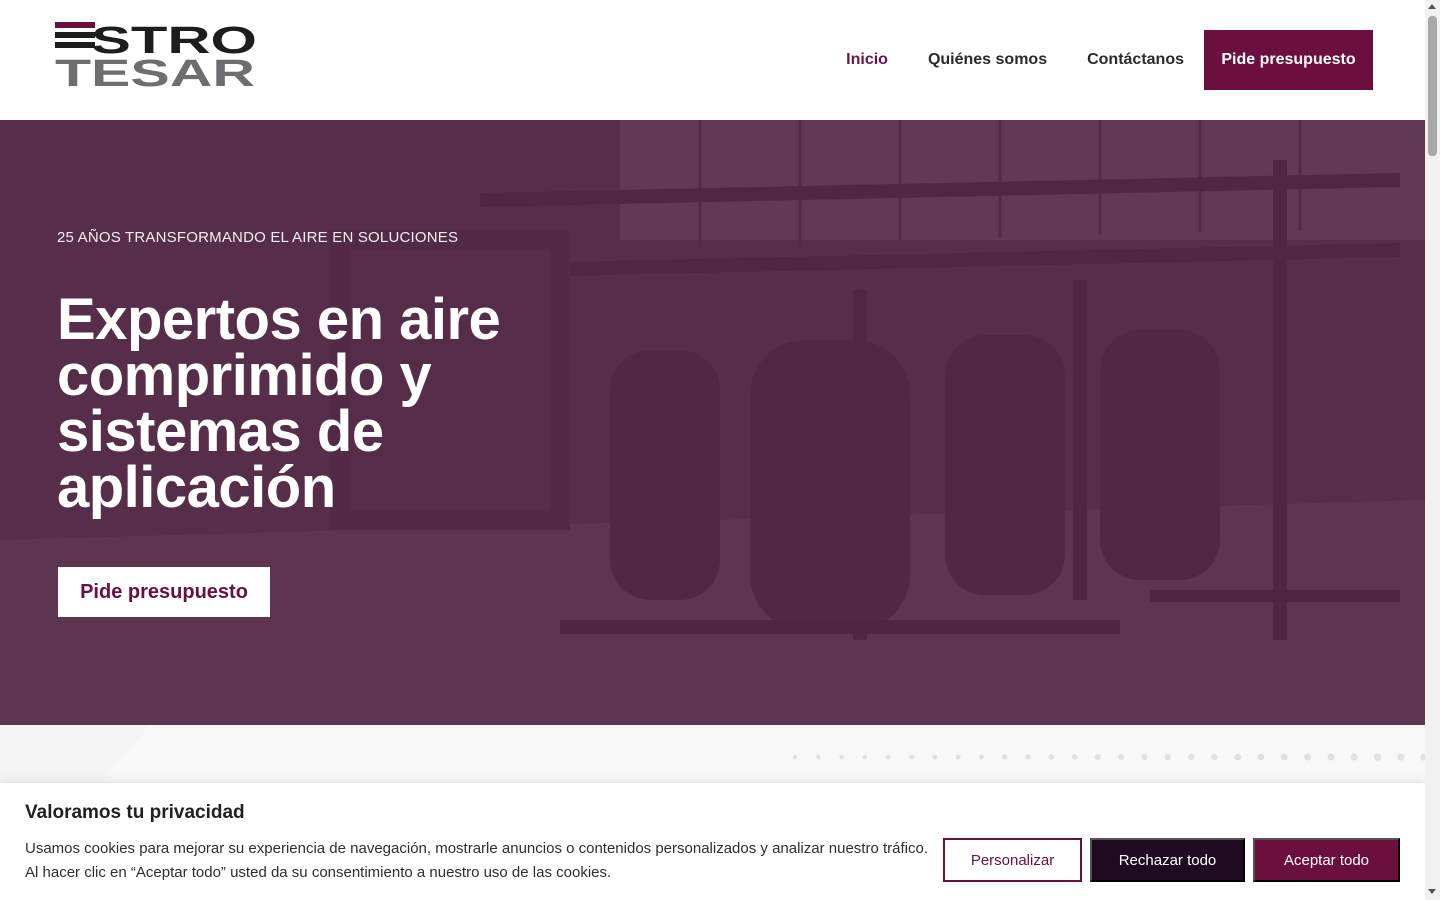 Image resolution: width=1440 pixels, height=900 pixels. I want to click on hero-quote-button: Pide presupuesto, so click(164, 592).